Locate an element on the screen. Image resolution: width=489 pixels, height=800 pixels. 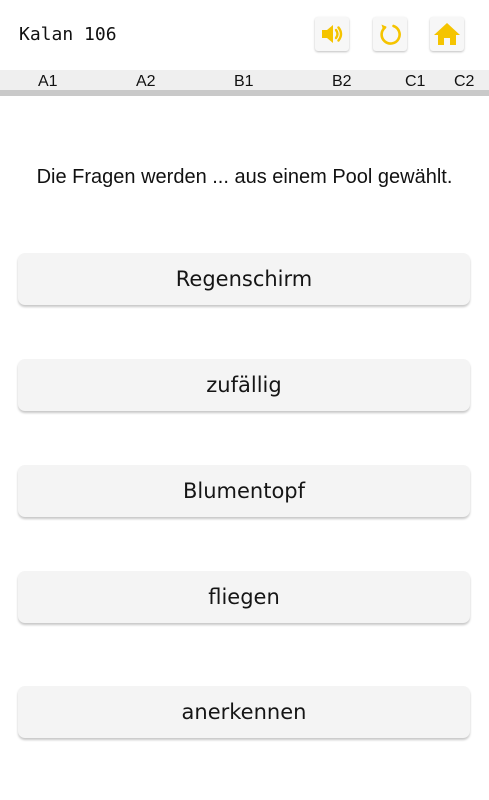
answer-option-2: zufällig is located at coordinates (244, 385).